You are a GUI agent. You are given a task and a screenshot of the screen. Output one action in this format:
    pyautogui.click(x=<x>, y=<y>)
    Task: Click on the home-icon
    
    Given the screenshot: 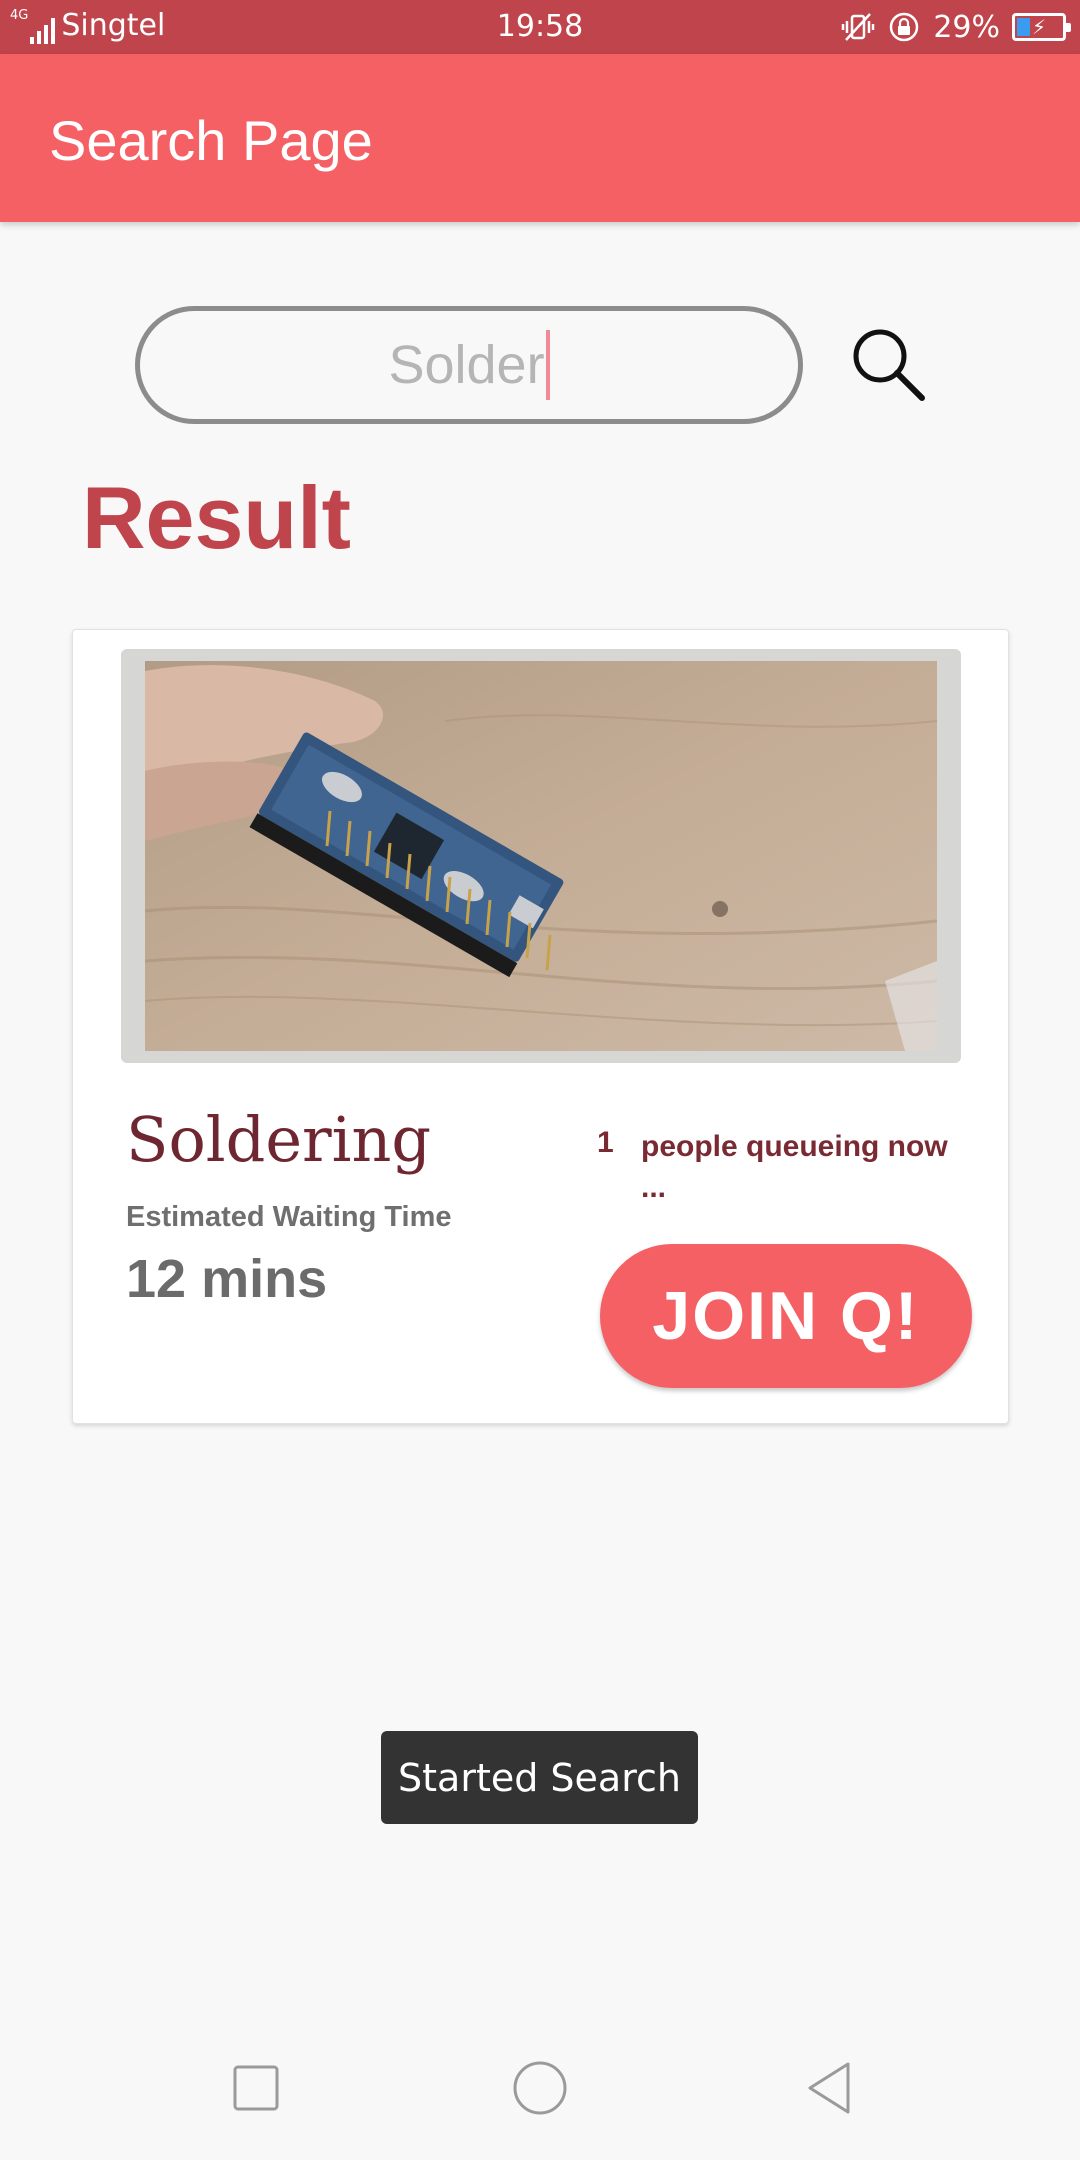 What is the action you would take?
    pyautogui.click(x=540, y=2088)
    